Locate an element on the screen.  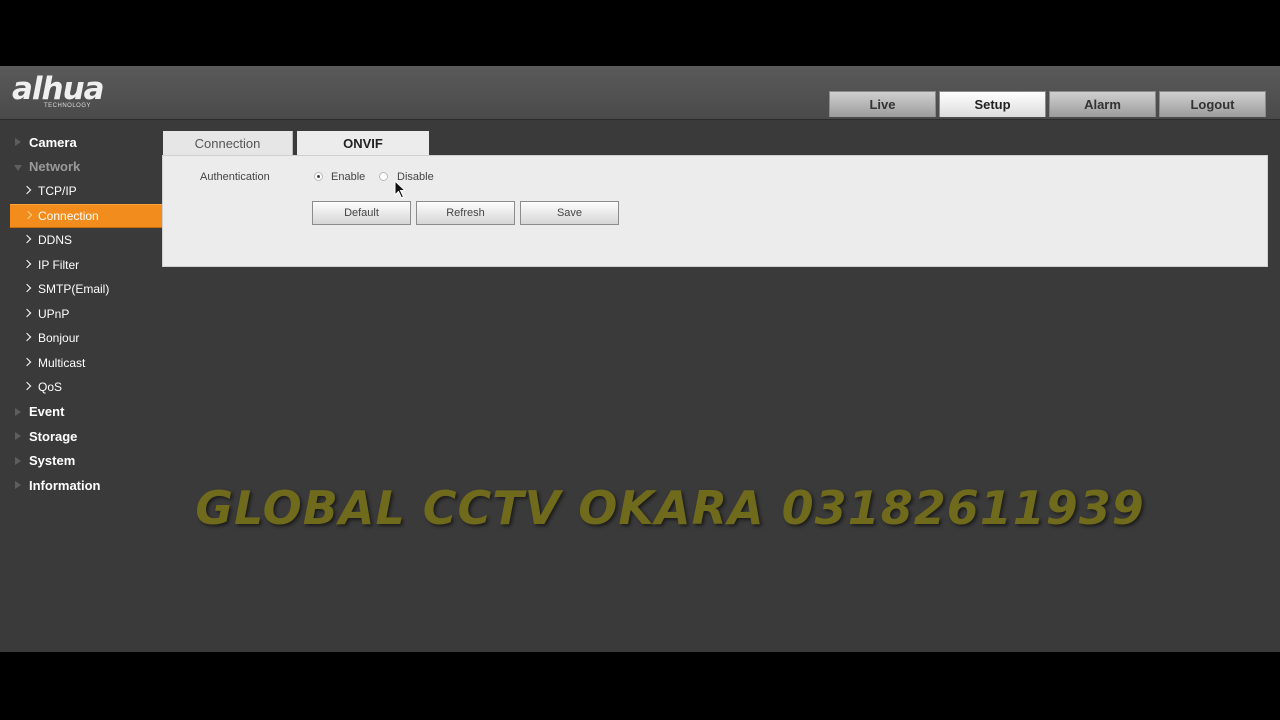
tab-onvif: ONVIF is located at coordinates (363, 143).